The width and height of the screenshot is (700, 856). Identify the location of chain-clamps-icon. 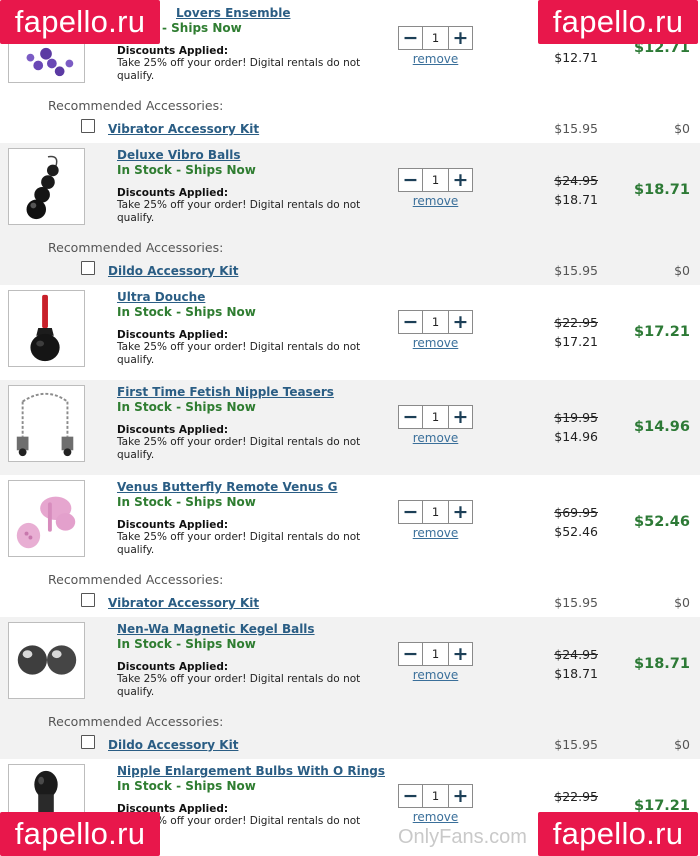
(46, 423).